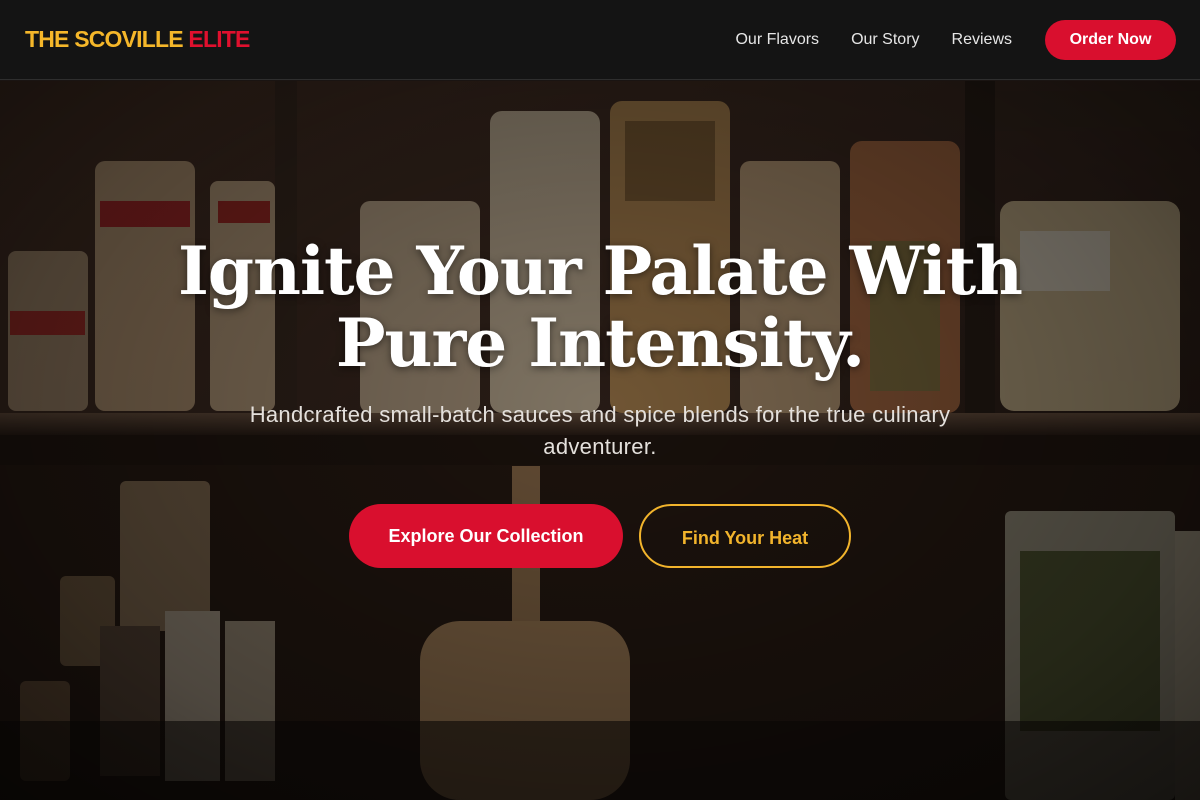  I want to click on site-logo: THE SCOVILLE ELITE, so click(137, 39).